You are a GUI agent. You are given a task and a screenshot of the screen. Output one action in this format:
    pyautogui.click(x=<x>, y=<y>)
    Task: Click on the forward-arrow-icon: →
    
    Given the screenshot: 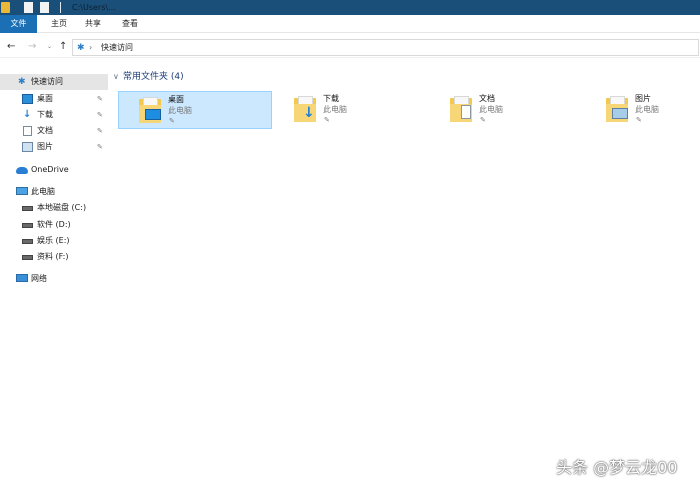 What is the action you would take?
    pyautogui.click(x=32, y=47)
    